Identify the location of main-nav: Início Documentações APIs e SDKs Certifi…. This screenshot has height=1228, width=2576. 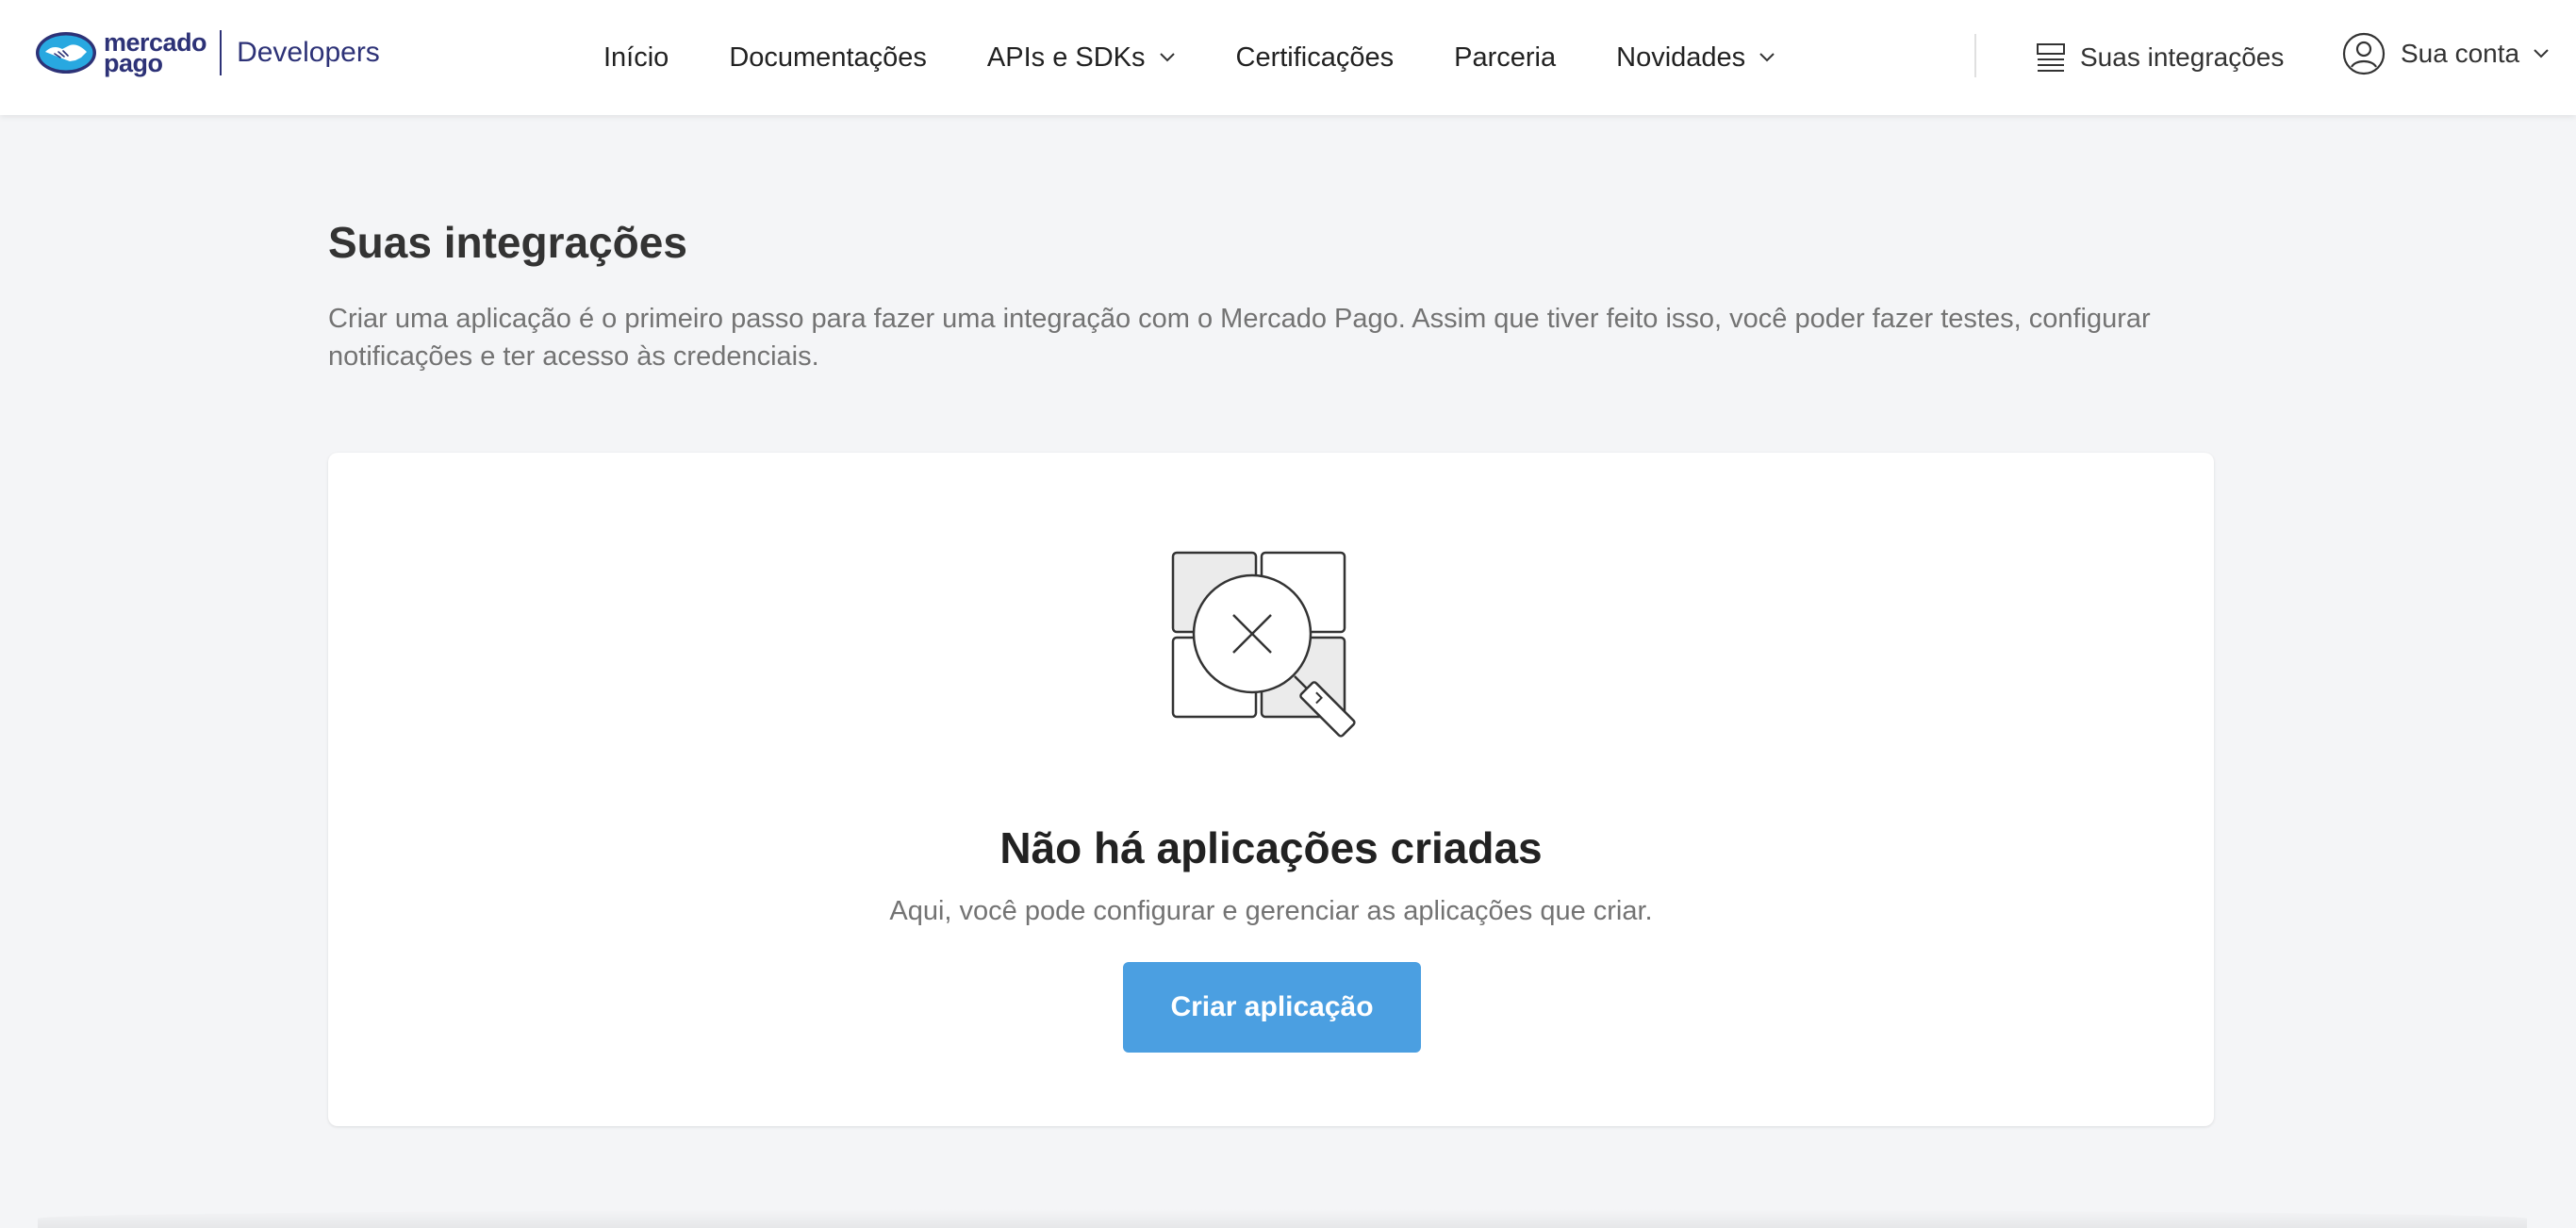
(1219, 57).